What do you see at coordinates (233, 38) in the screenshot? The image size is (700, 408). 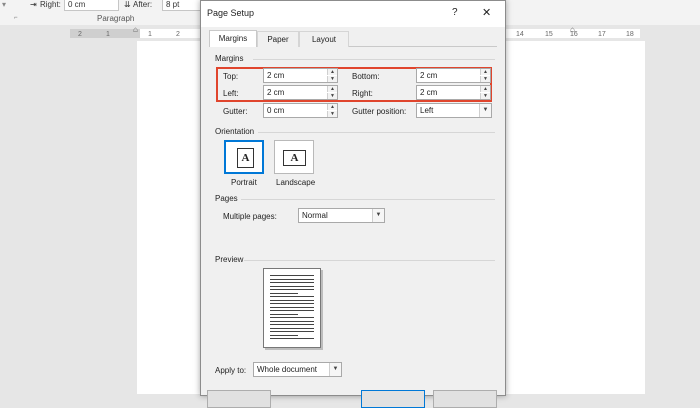 I see `tab-margins: Margins` at bounding box center [233, 38].